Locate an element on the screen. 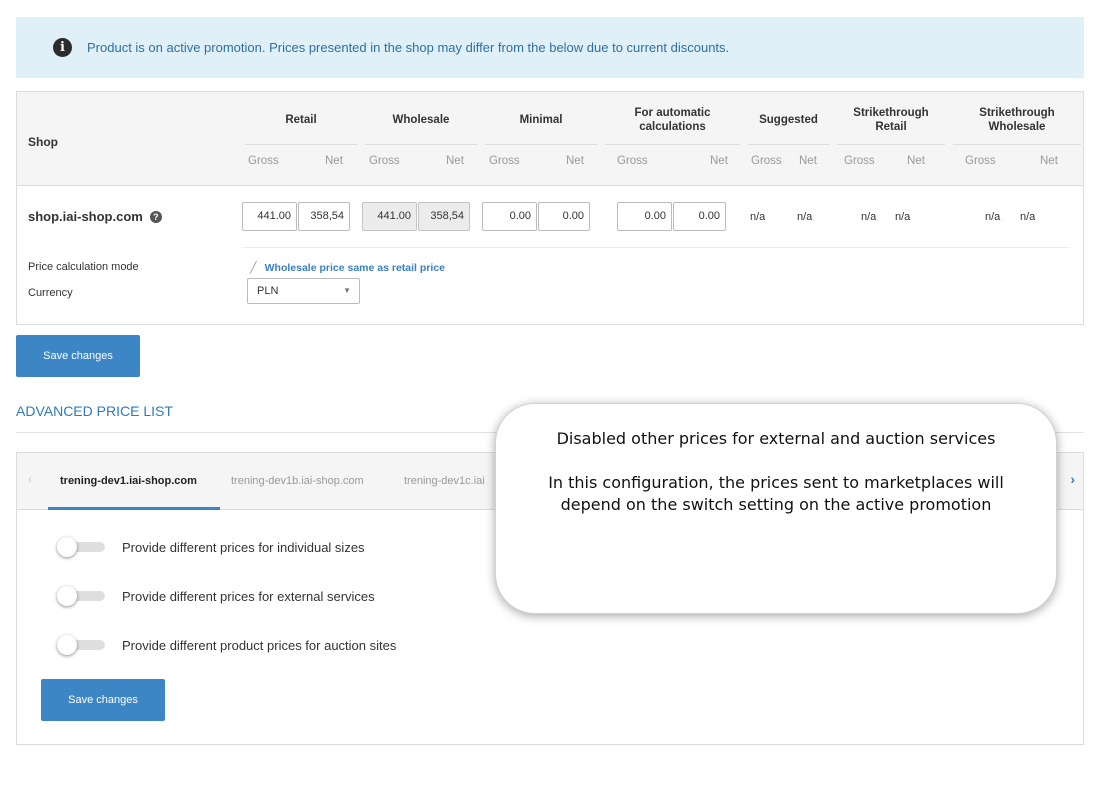  shop-name: shop.iai-shop.com ? is located at coordinates (95, 216).